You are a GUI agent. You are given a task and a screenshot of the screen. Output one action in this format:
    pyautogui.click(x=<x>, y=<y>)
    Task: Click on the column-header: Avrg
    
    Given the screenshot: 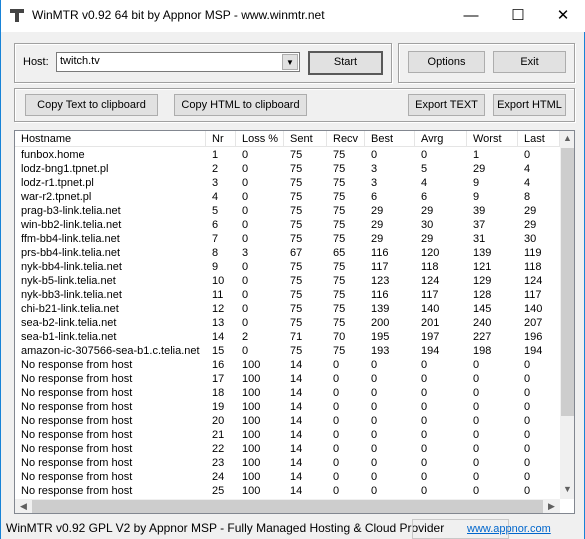 What is the action you would take?
    pyautogui.click(x=441, y=139)
    